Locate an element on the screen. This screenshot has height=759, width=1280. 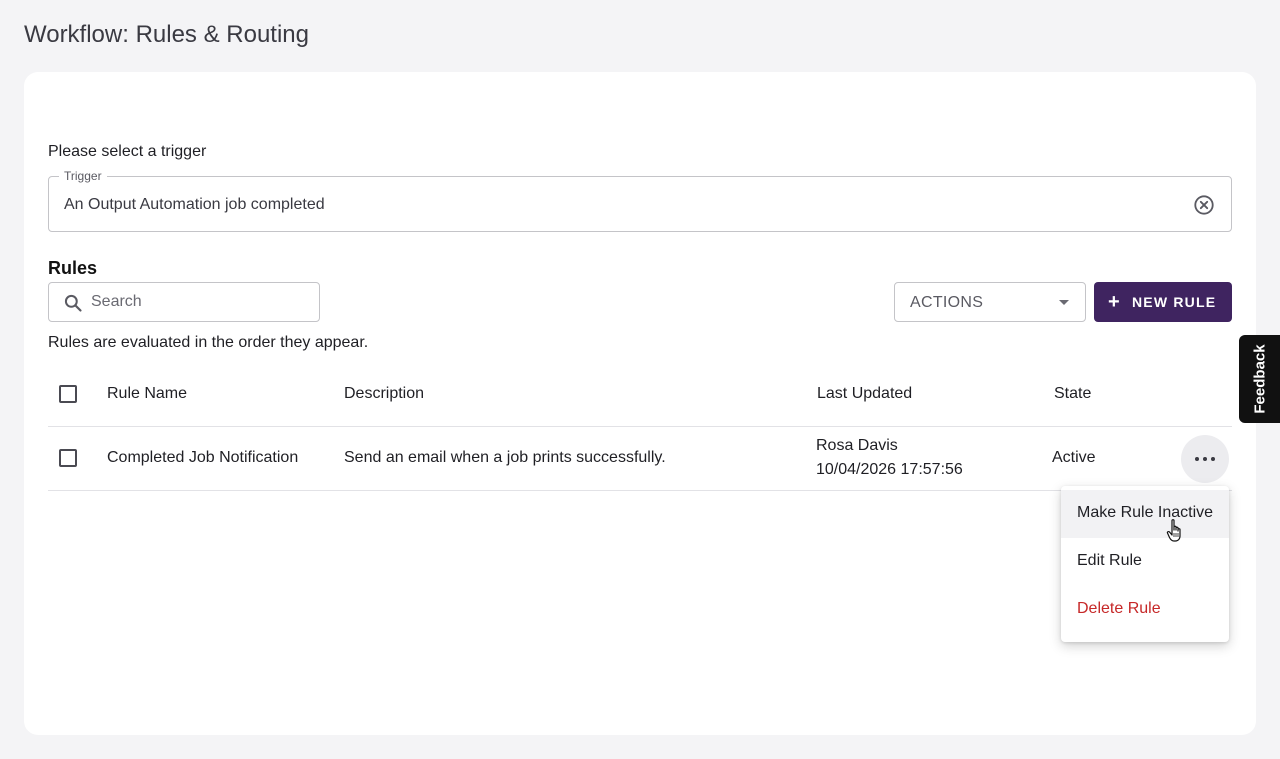
new-rule-label: NEW RULE is located at coordinates (1174, 302).